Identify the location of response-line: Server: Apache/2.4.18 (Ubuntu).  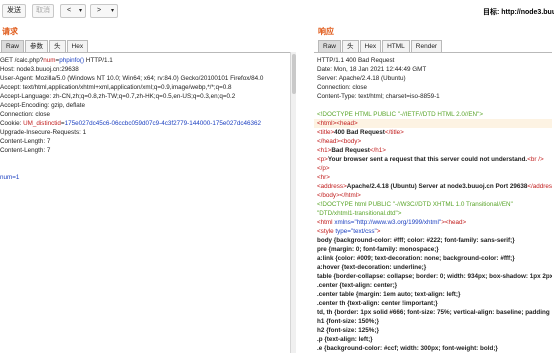
(361, 78).